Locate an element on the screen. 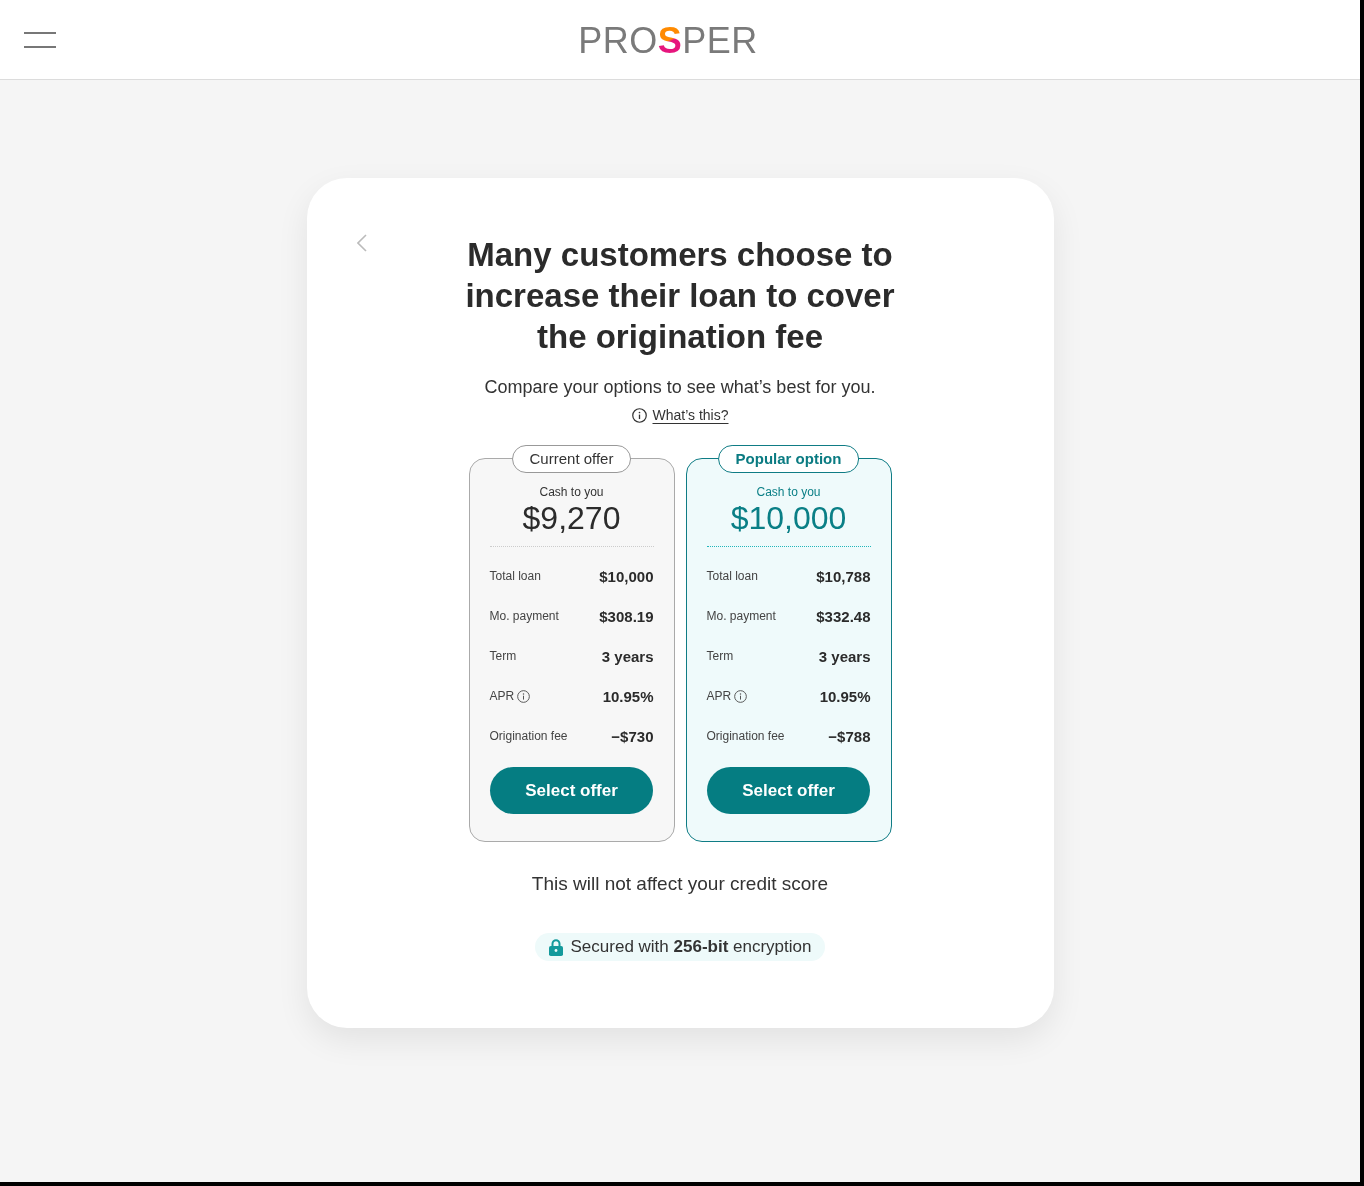  detail-value: −$730 is located at coordinates (632, 736).